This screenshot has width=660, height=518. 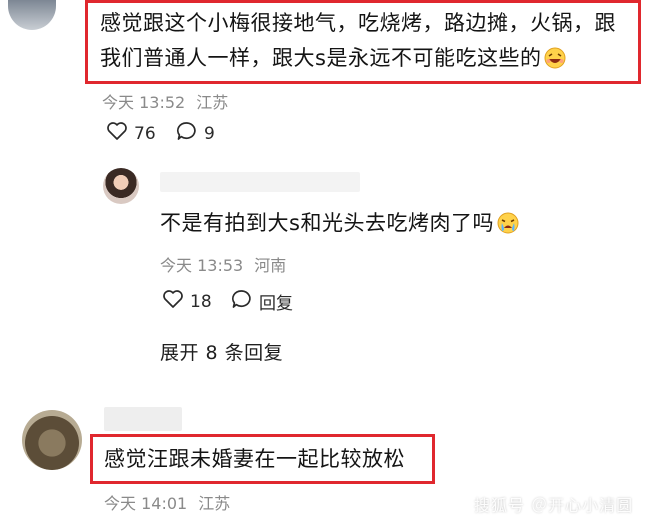 I want to click on comment-text: 不是有拍到大s和光头去吃烤肉了吗, so click(x=339, y=223).